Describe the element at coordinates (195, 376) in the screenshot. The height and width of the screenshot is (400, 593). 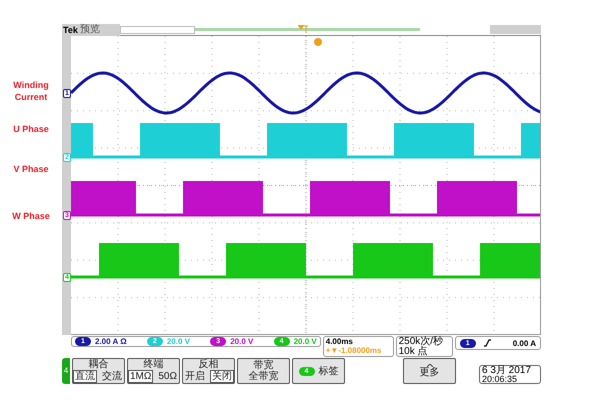
I see `option: 开启` at that location.